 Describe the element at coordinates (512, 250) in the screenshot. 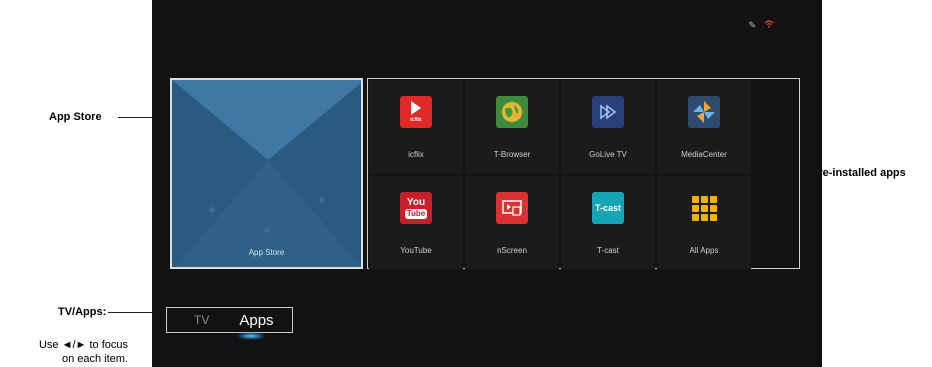

I see `app-label: nScreen` at that location.